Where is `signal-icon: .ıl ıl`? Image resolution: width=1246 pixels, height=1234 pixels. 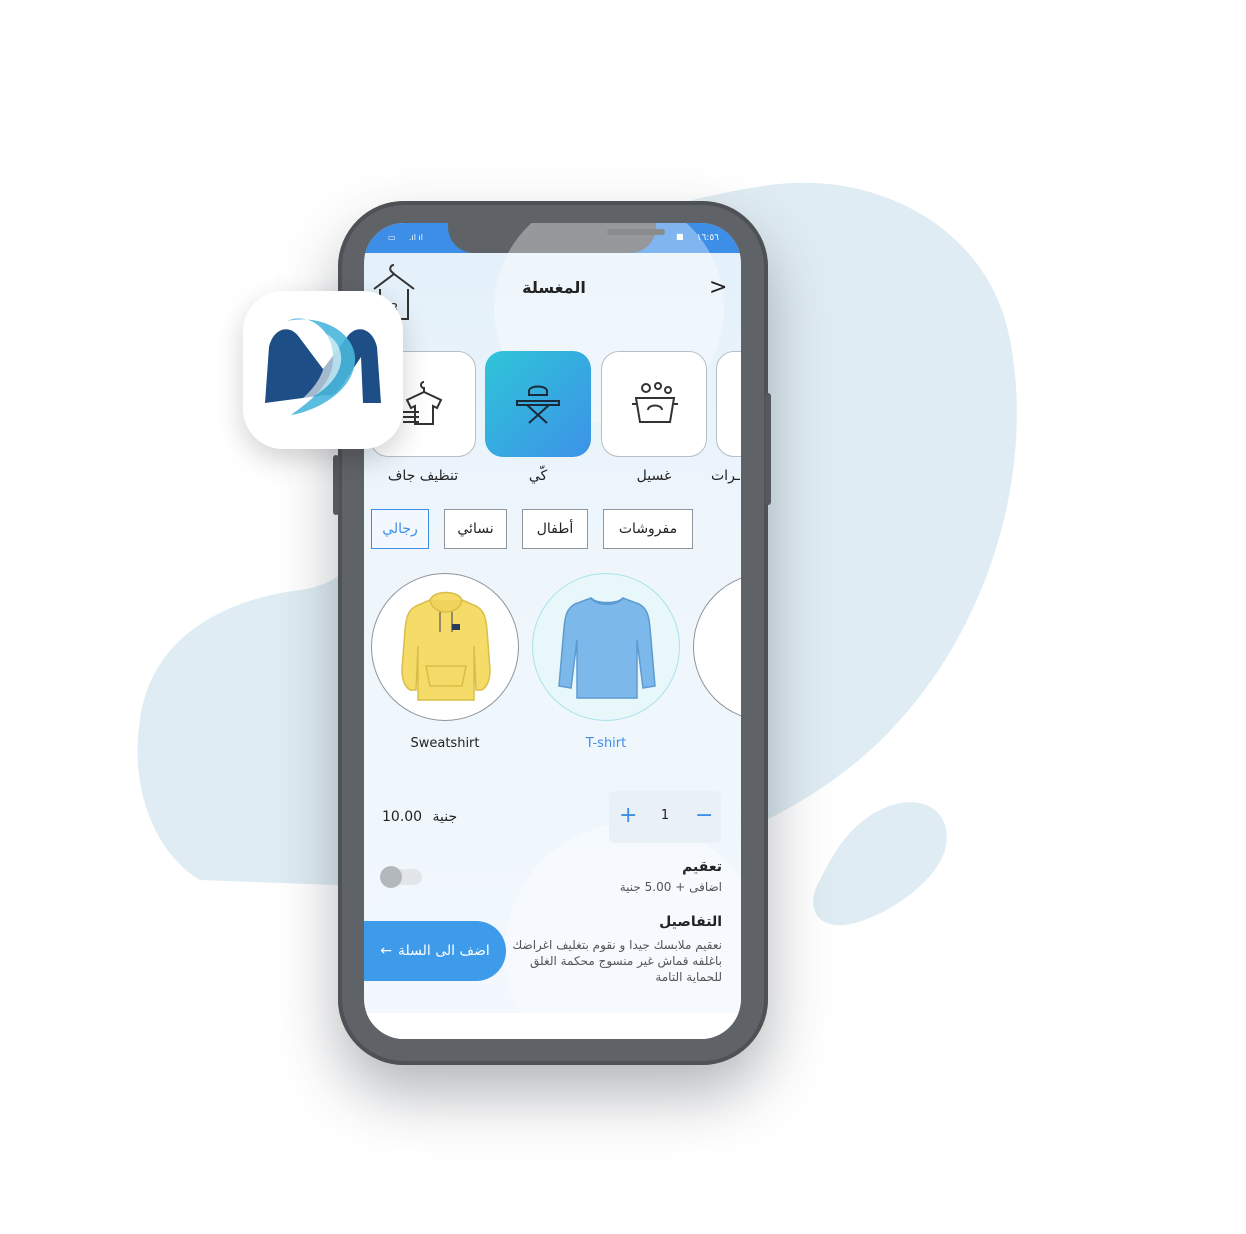
signal-icon: .ıl ıl is located at coordinates (416, 237).